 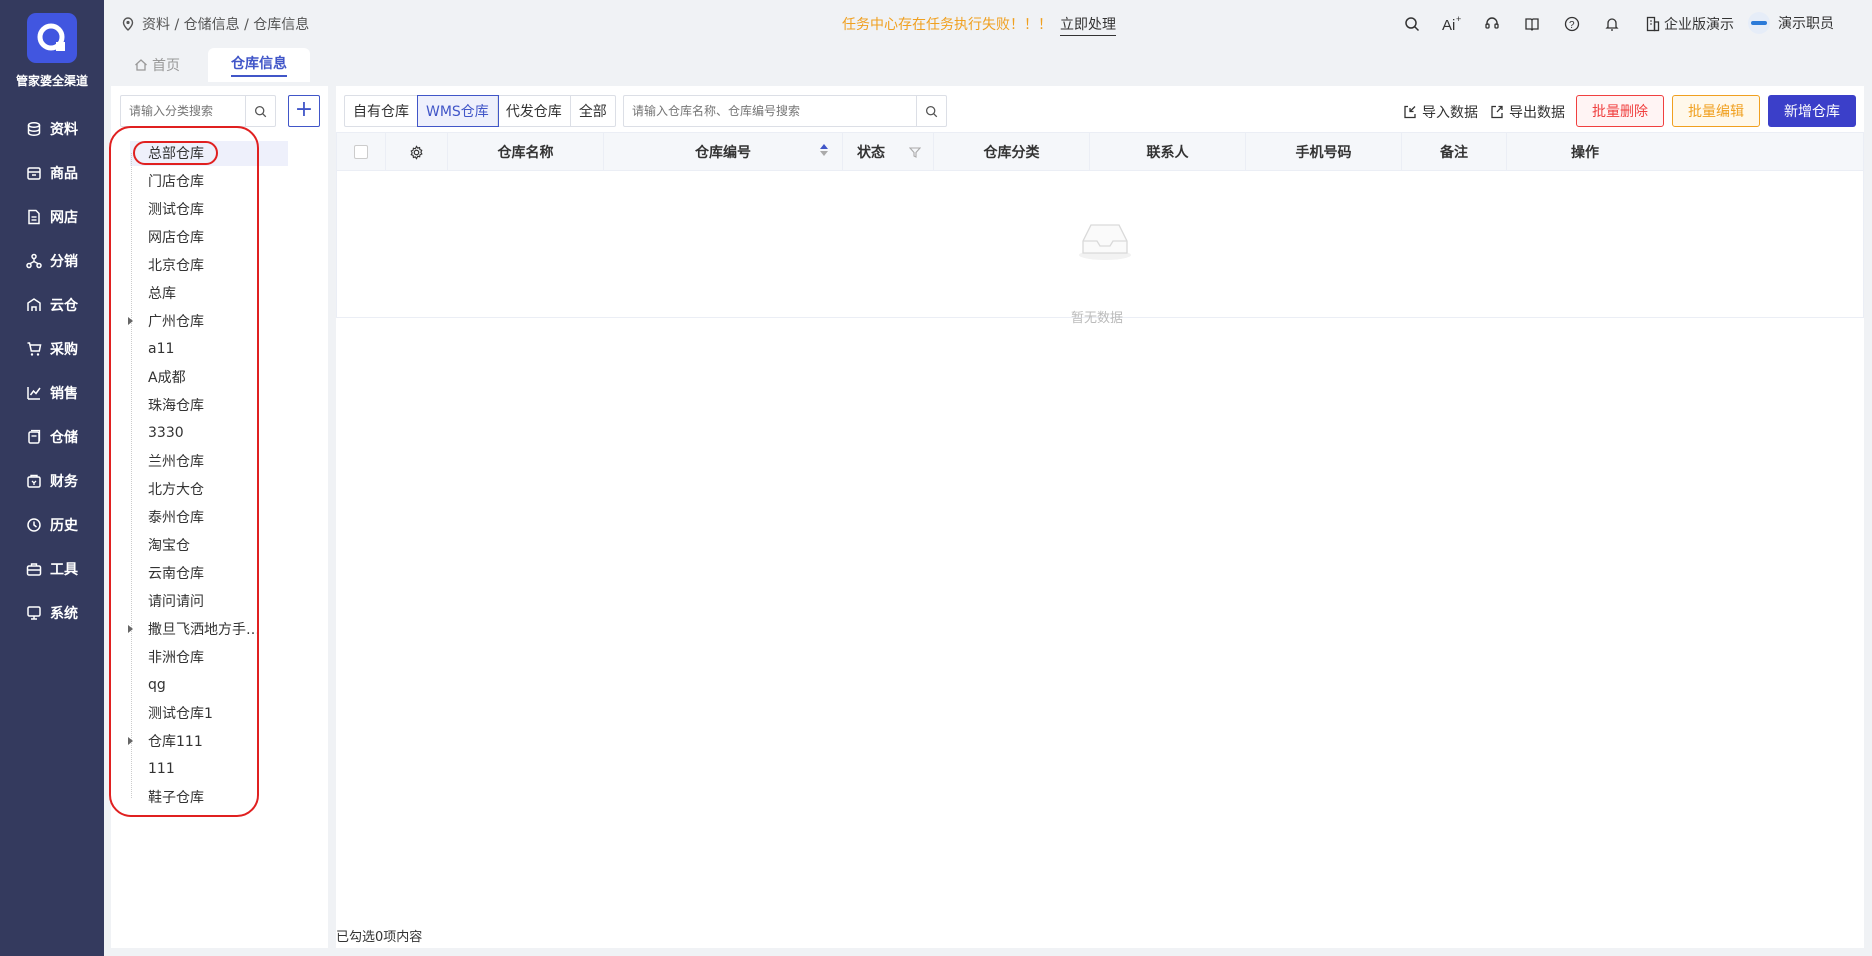 I want to click on select-all-checkbox, so click(x=361, y=152).